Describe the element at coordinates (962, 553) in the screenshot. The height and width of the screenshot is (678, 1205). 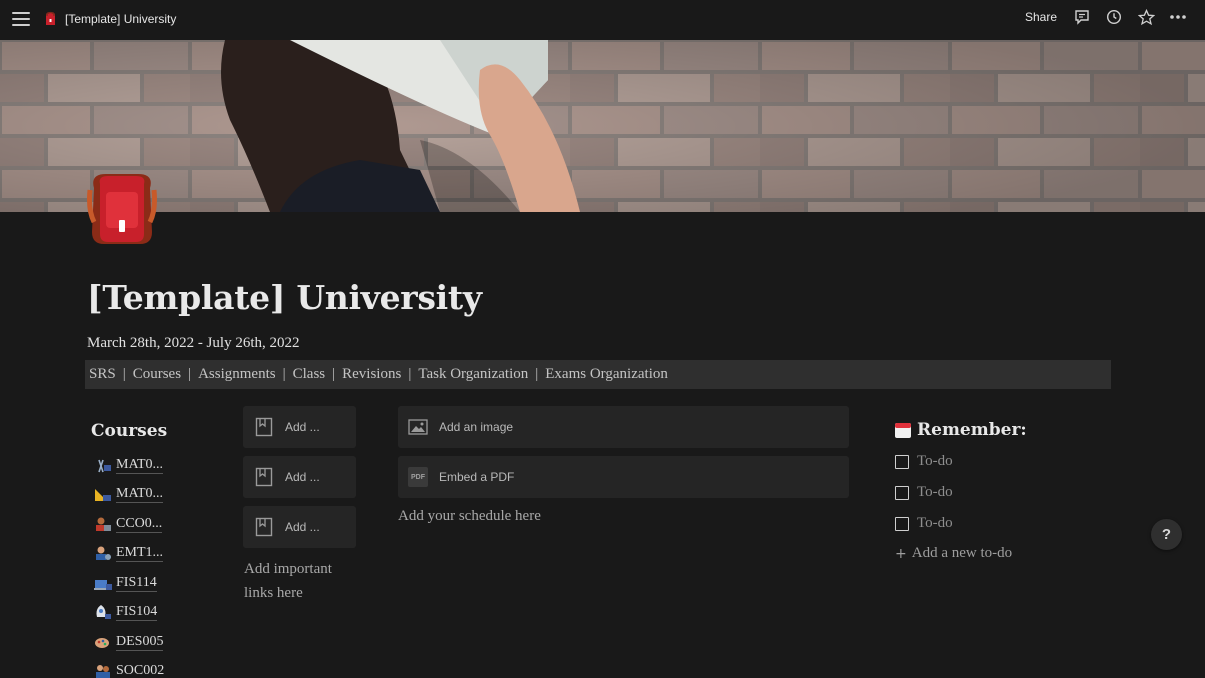
I see `add-todo-label: Add a new to-do` at that location.